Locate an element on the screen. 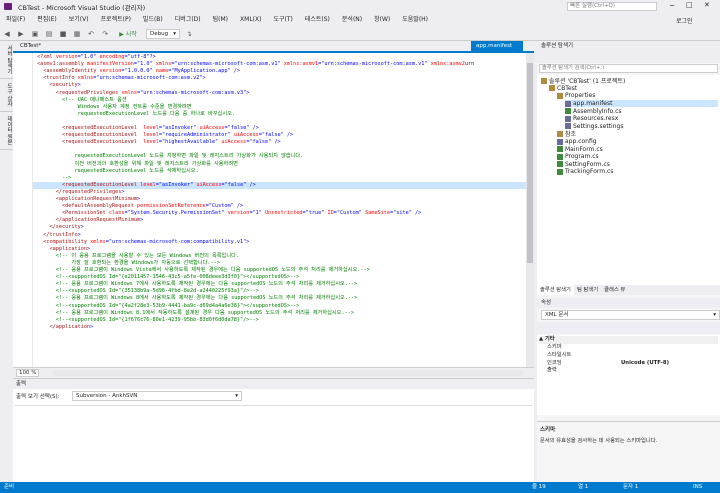 The width and height of the screenshot is (720, 493). code-line: --> is located at coordinates (52, 178).